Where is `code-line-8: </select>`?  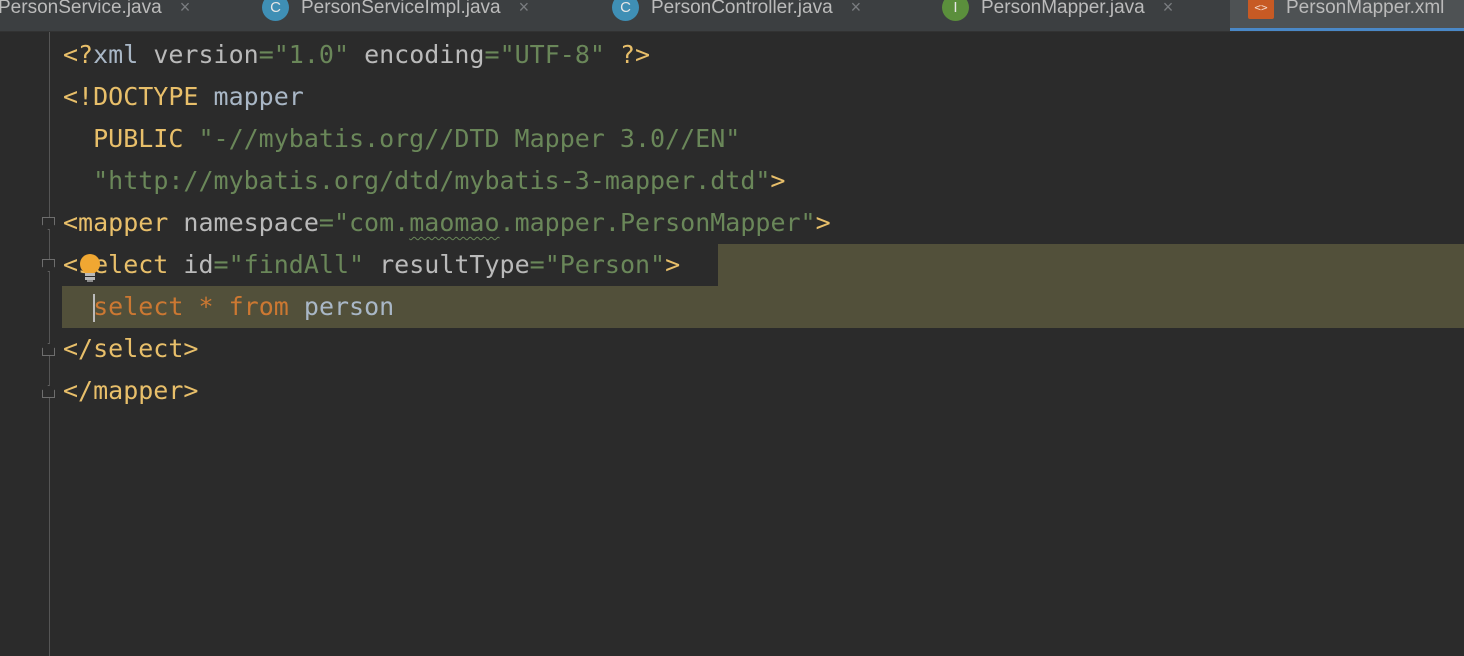
code-line-8: </select> is located at coordinates (130, 349).